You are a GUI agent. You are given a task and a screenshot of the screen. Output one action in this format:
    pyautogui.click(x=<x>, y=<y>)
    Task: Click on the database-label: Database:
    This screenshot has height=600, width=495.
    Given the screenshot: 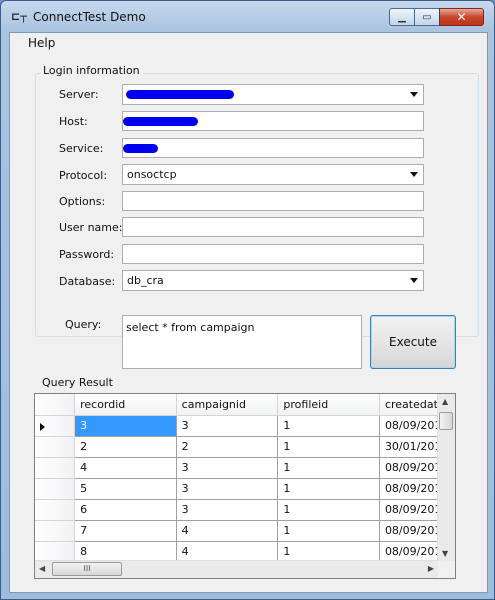 What is the action you would take?
    pyautogui.click(x=87, y=281)
    